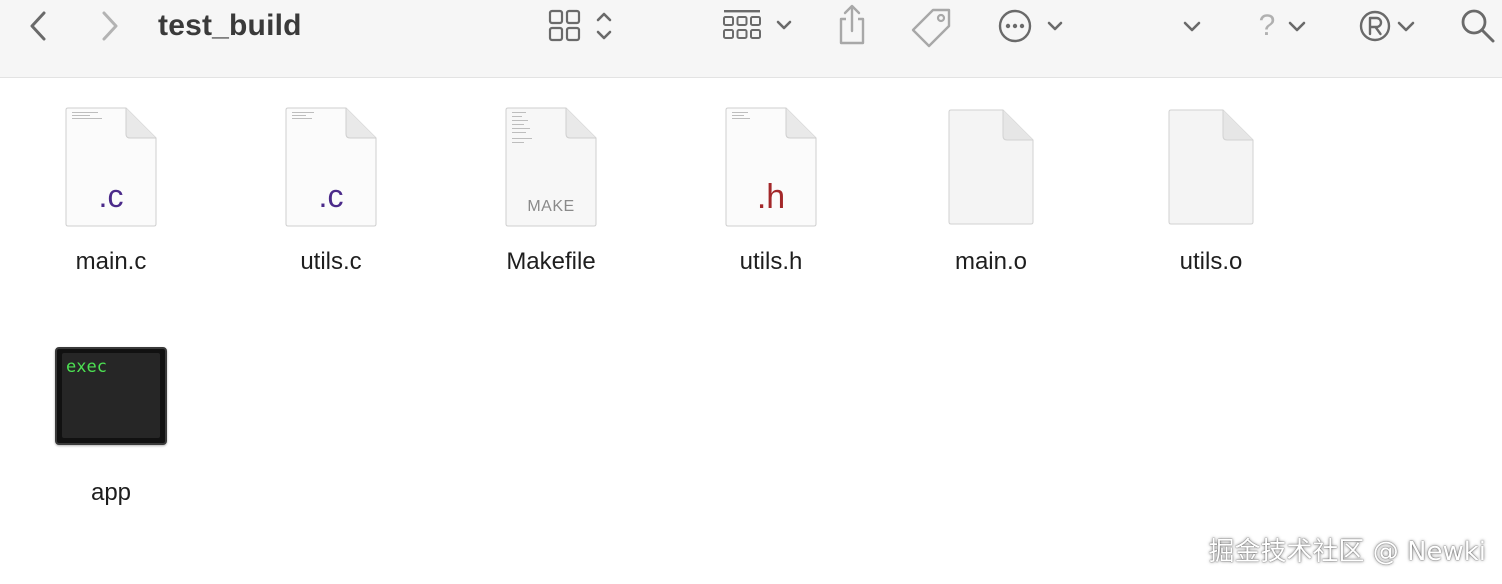 This screenshot has width=1502, height=584. I want to click on registered-icon, so click(1375, 26).